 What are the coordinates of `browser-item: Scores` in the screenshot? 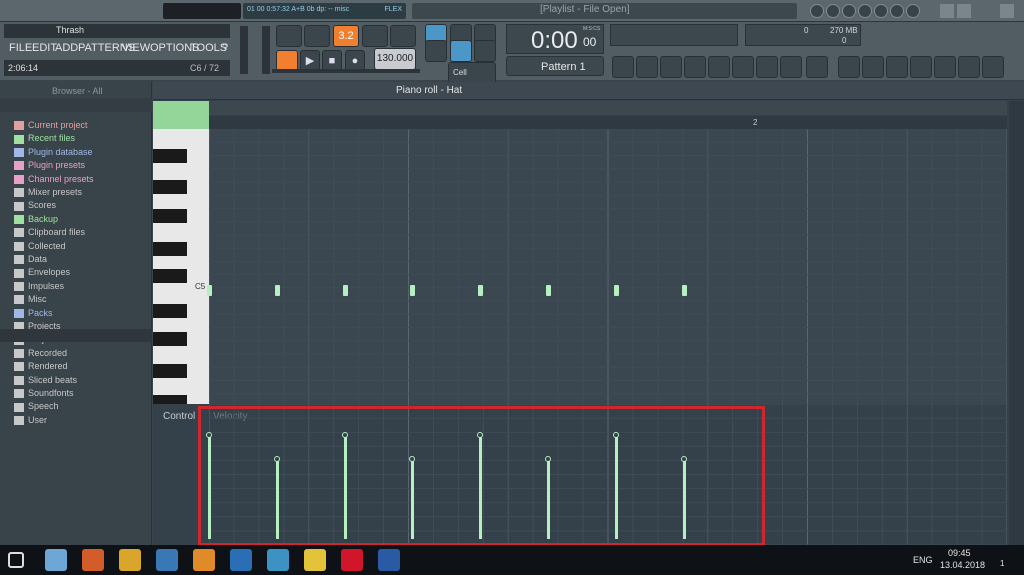 It's located at (35, 206).